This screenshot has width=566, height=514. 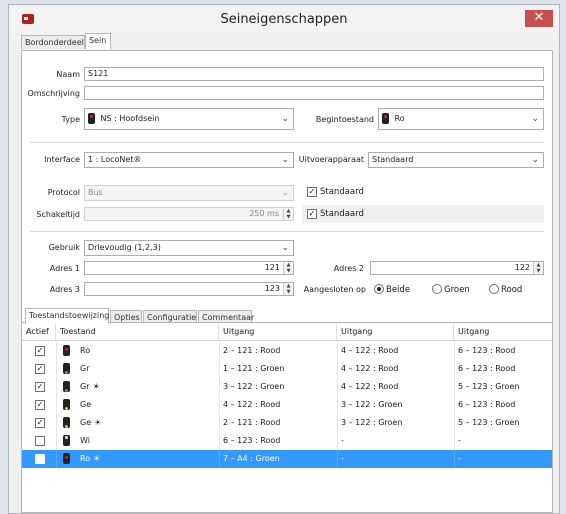 What do you see at coordinates (539, 18) in the screenshot?
I see `close-button: ✕` at bounding box center [539, 18].